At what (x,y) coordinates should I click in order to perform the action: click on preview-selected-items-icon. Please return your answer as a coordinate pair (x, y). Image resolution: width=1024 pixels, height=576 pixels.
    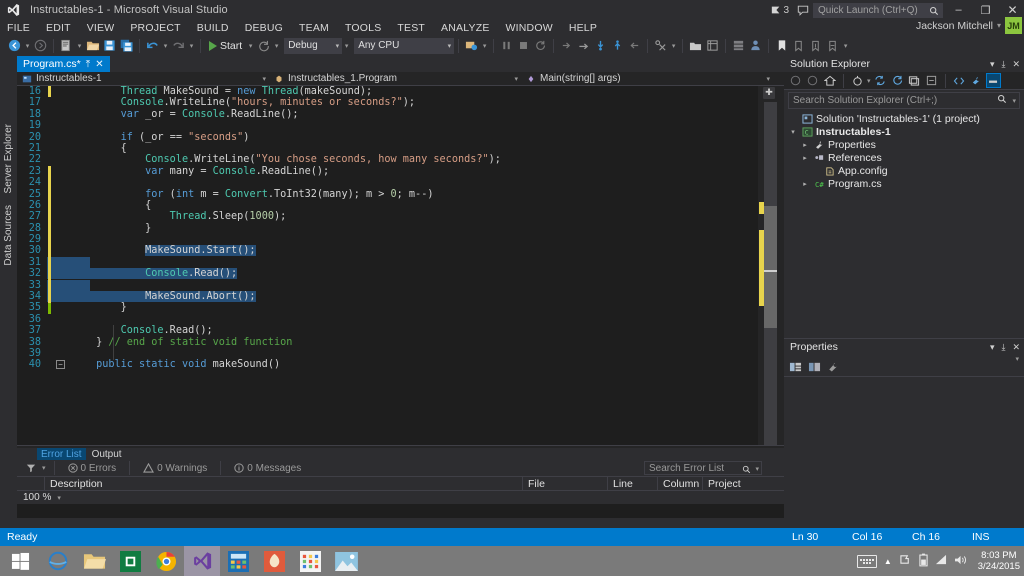
    Looking at the image, I should click on (993, 80).